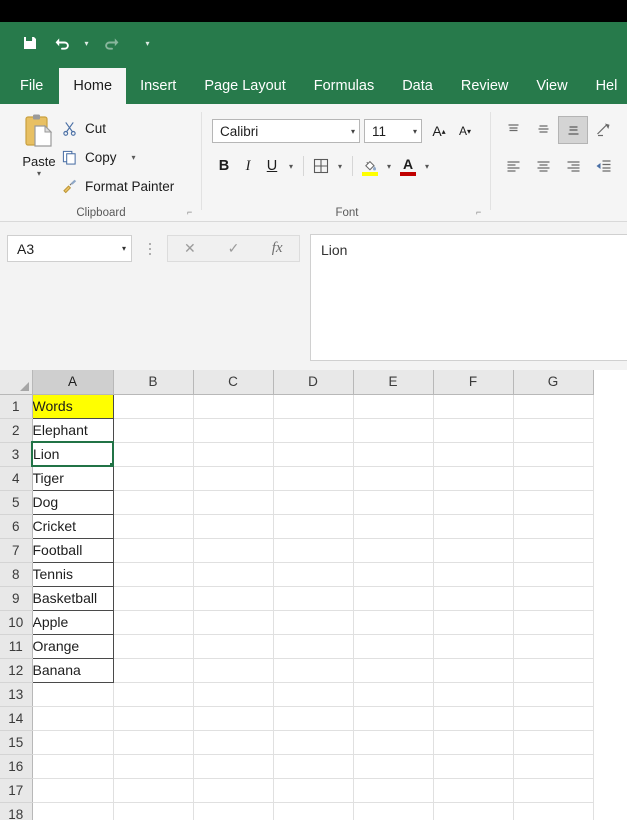 The height and width of the screenshot is (820, 627). What do you see at coordinates (16, 478) in the screenshot?
I see `row-header: 4` at bounding box center [16, 478].